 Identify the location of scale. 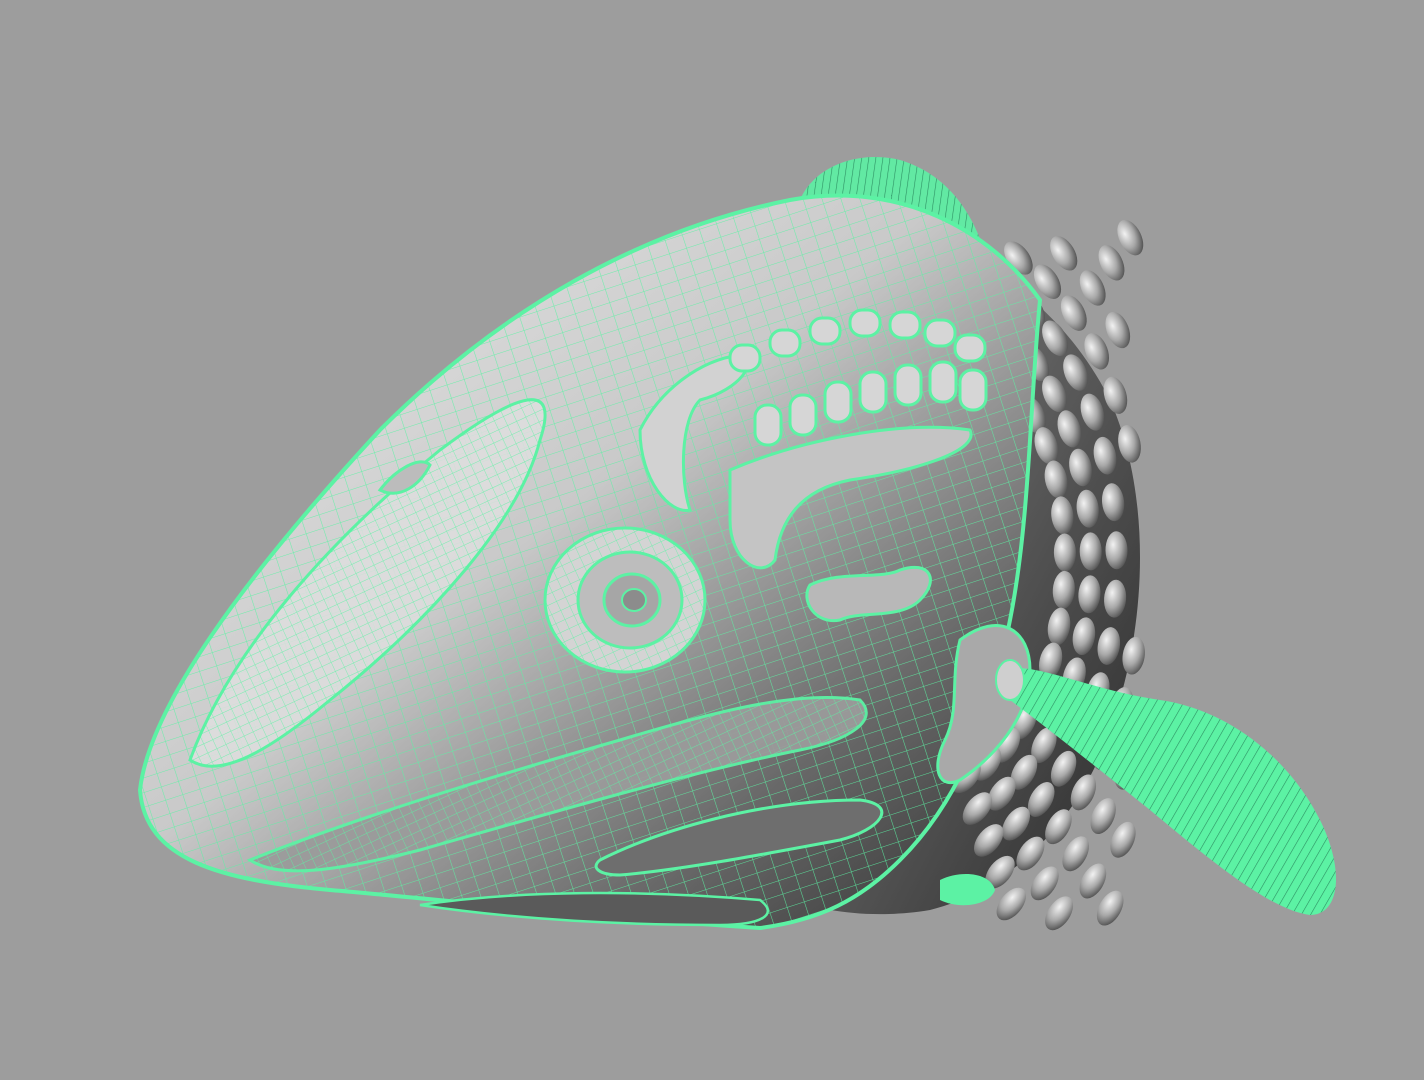
(1011, 904).